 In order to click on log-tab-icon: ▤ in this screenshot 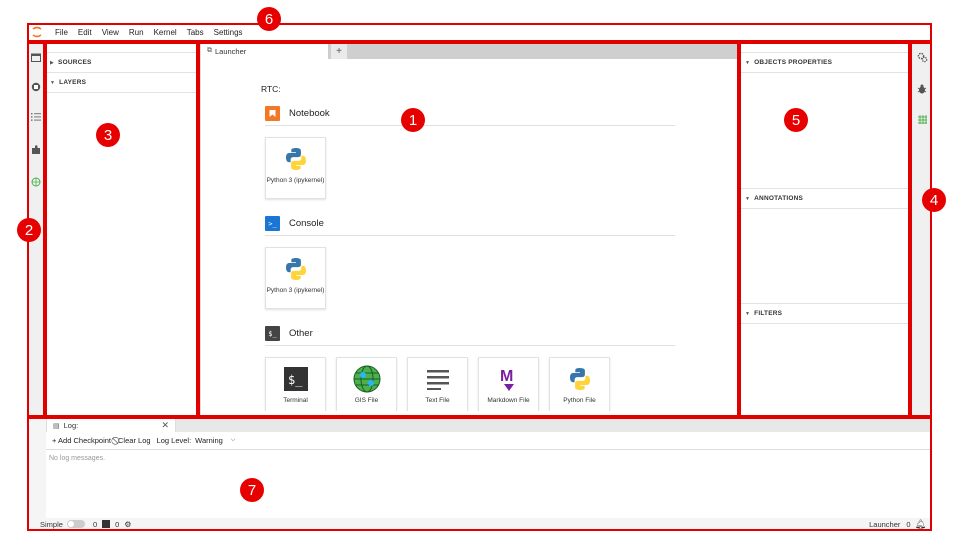, I will do `click(56, 426)`.